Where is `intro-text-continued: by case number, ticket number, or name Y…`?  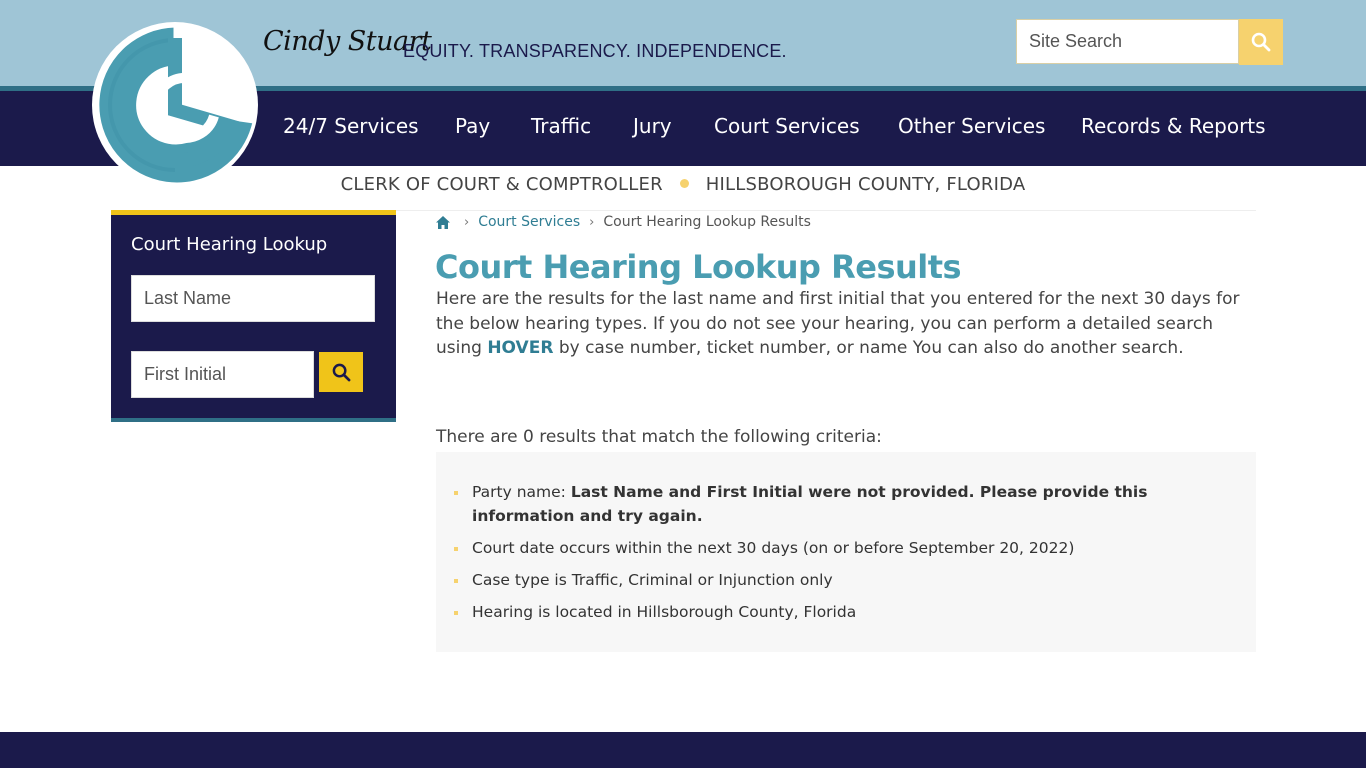
intro-text-continued: by case number, ticket number, or name Y… is located at coordinates (868, 348).